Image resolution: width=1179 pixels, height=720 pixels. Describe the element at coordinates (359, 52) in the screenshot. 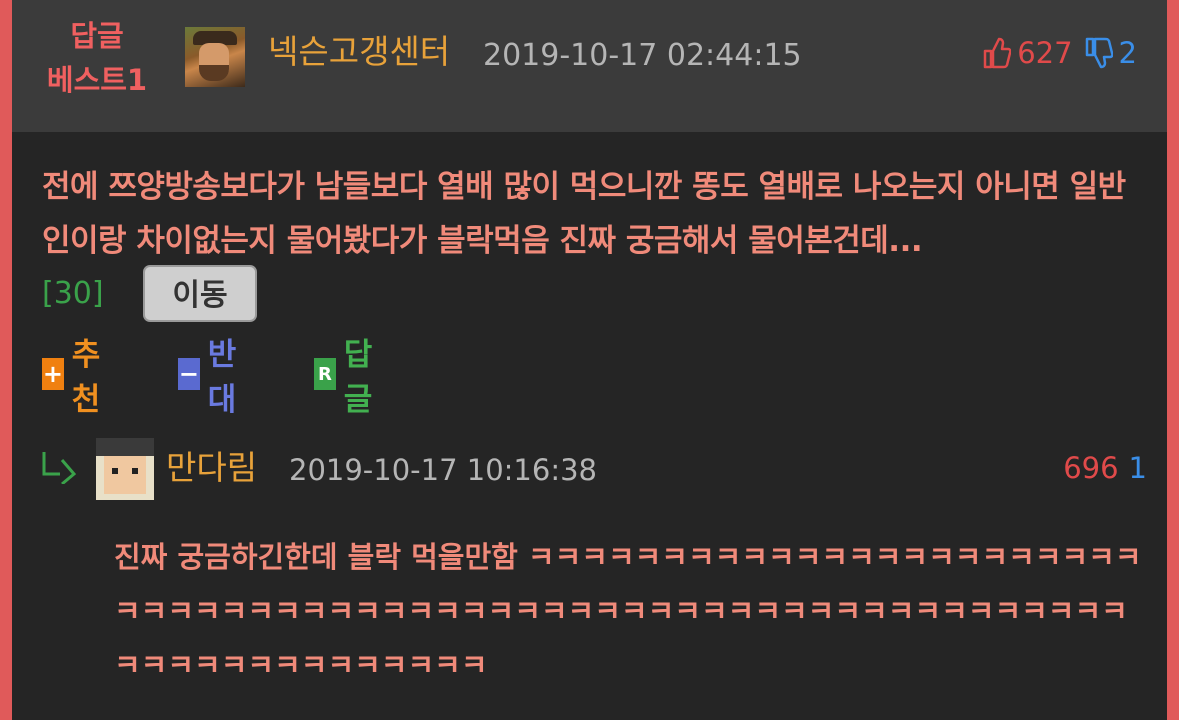

I see `author-nickname: 넥슨고갱센터` at that location.